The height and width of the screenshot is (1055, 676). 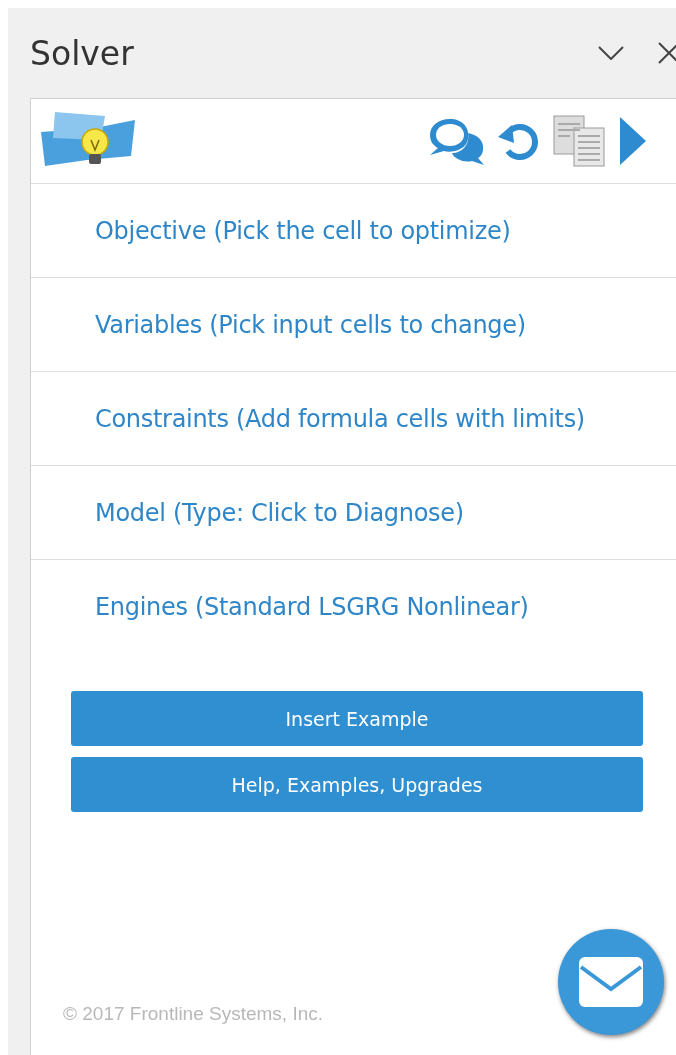 I want to click on envelope-icon, so click(x=611, y=982).